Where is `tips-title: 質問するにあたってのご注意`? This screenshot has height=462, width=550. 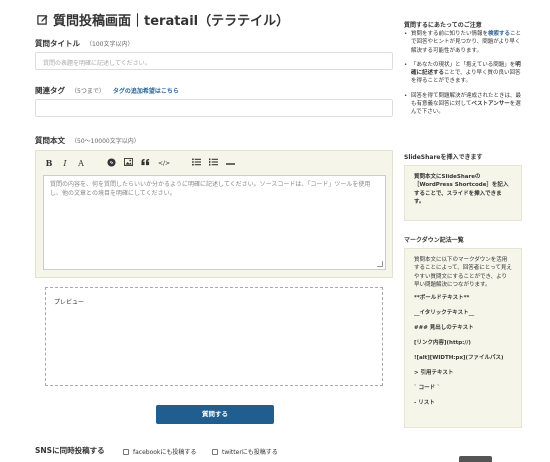 tips-title: 質問するにあたってのご注意 is located at coordinates (443, 25).